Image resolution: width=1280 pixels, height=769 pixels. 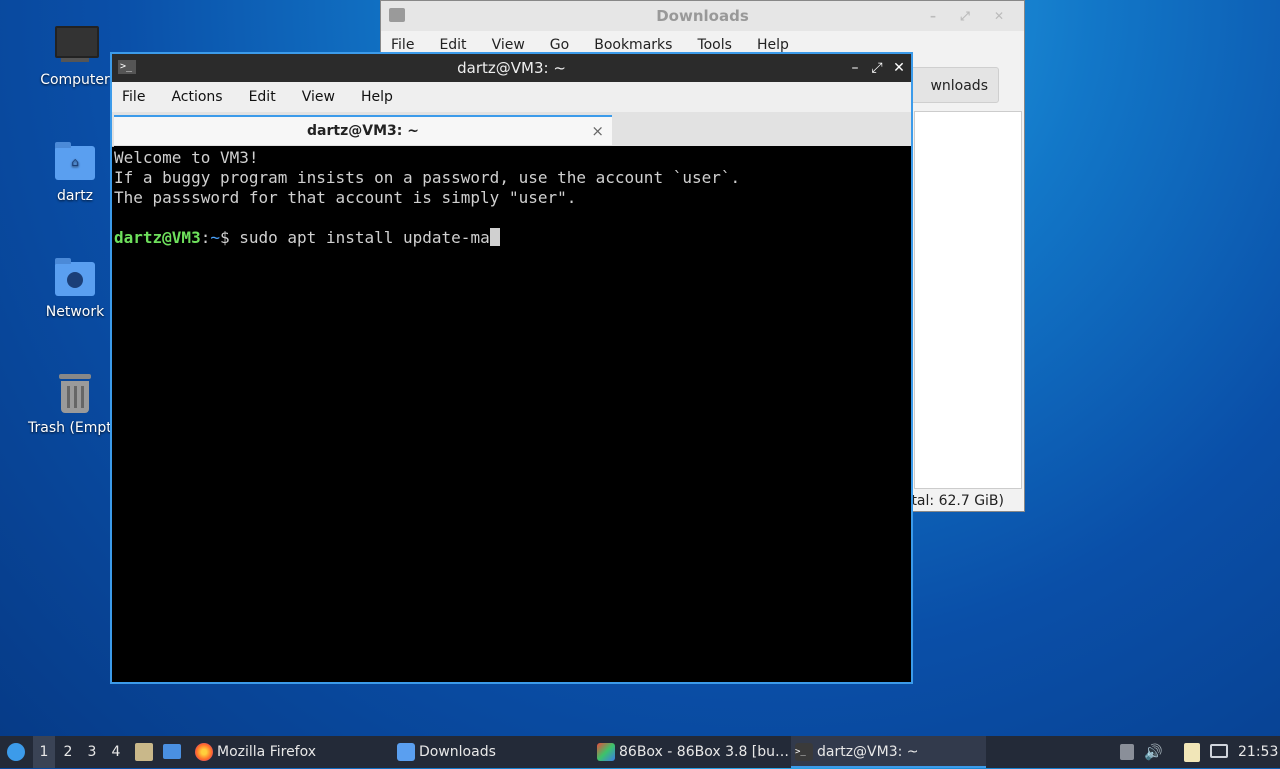 I want to click on task-firefox: Mozilla Firefox, so click(x=288, y=752).